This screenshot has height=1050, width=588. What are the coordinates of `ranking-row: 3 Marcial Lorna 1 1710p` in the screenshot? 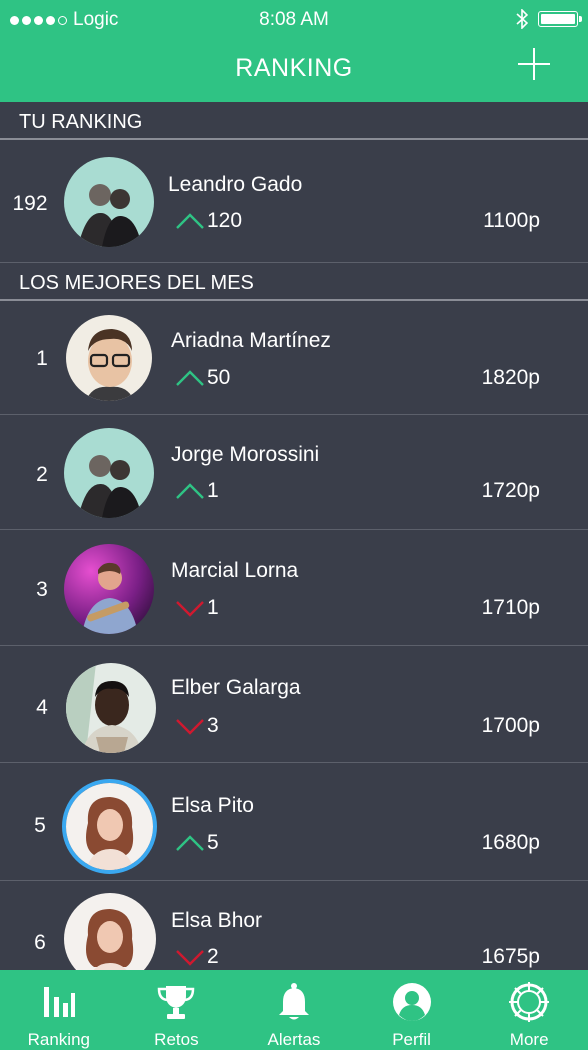 It's located at (294, 588).